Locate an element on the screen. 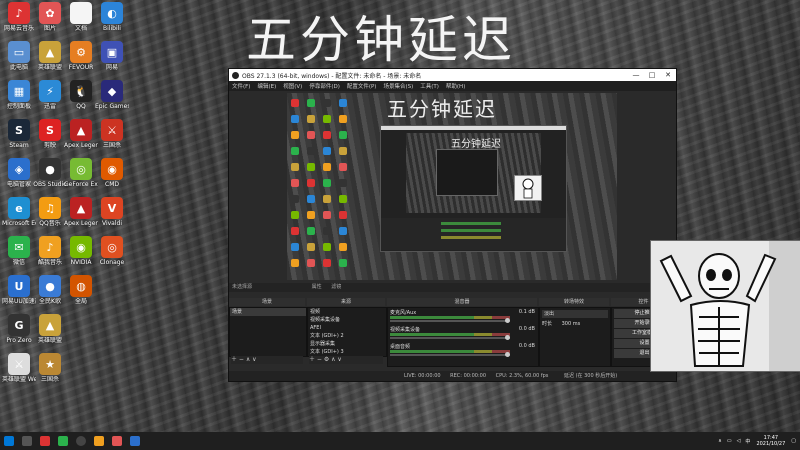 This screenshot has height=450, width=800. desktop-icon-label: 酷我音乐 is located at coordinates (49, 262).